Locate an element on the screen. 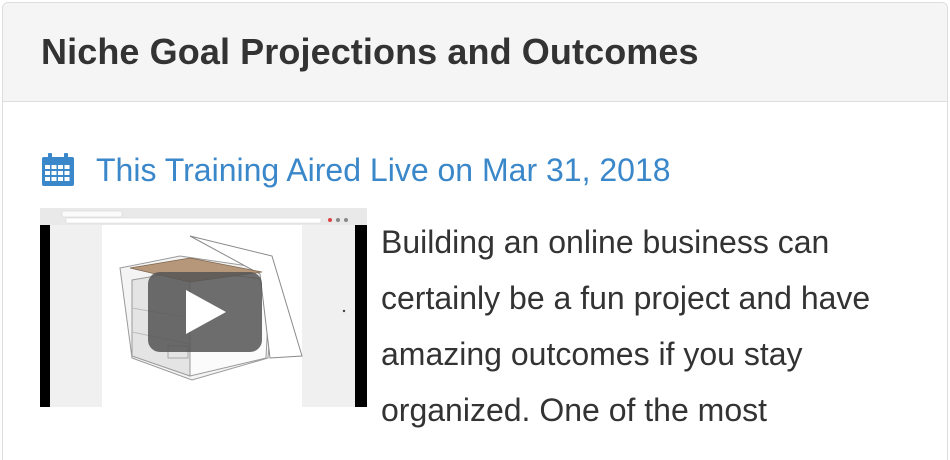 The height and width of the screenshot is (460, 950). aired-date-line: This Training Aired Live on Mar 31, 2018 is located at coordinates (355, 170).